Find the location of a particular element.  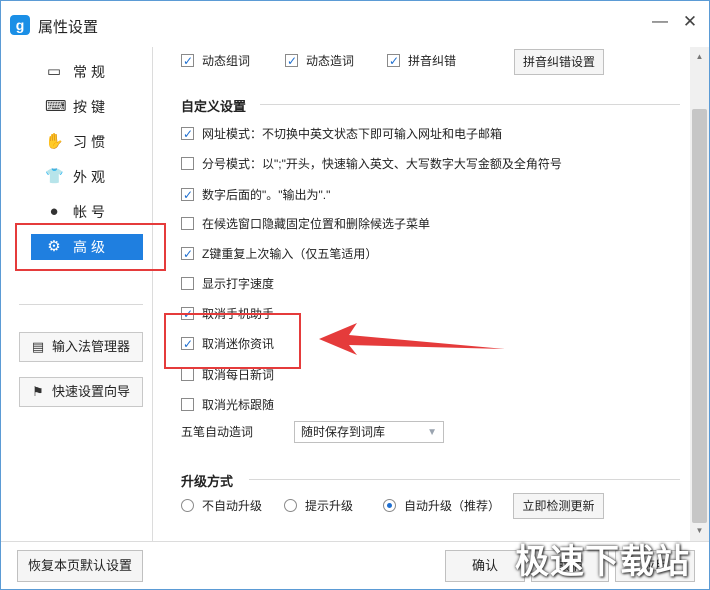

wubi-auto-word-select: 随时保存到词库 ▼ is located at coordinates (369, 432).